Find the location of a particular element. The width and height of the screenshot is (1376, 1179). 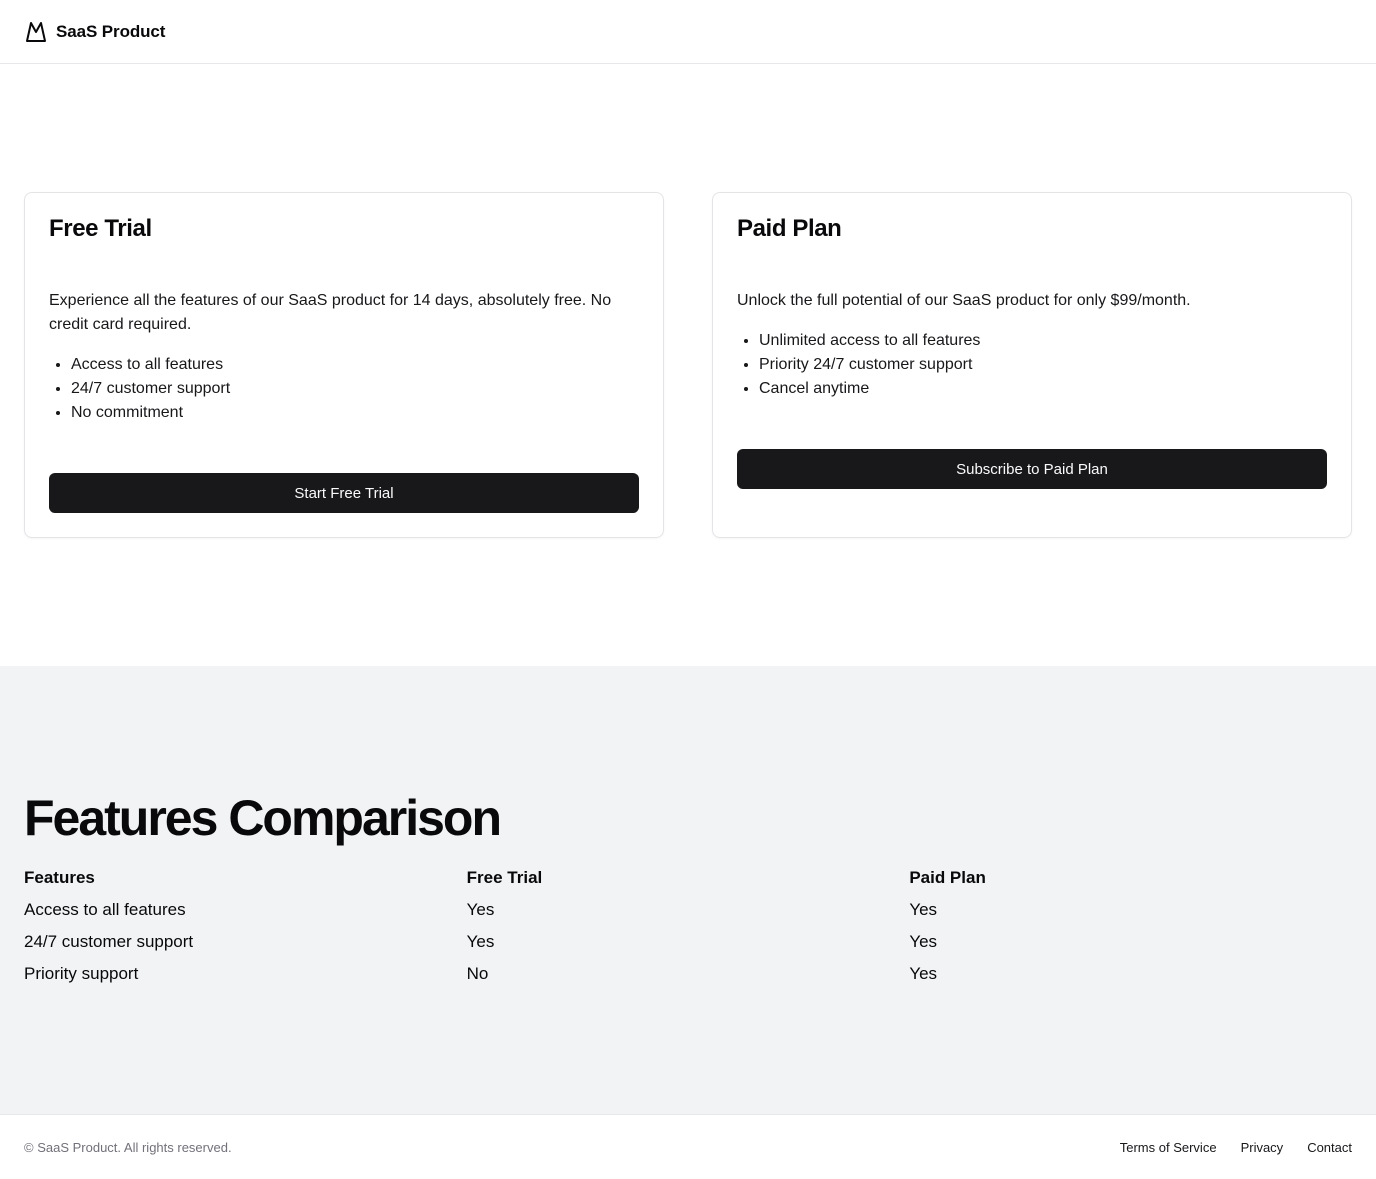

column-header: Free Trial is located at coordinates (504, 877).